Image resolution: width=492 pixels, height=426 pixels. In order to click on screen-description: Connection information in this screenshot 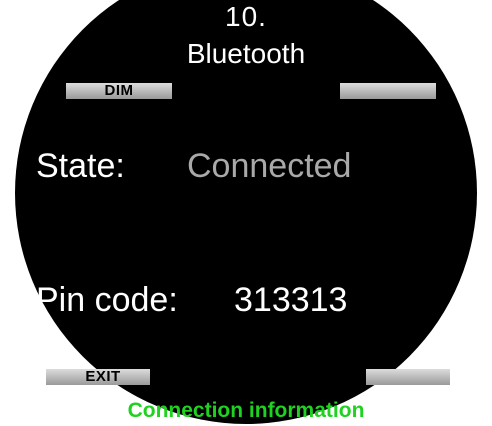, I will do `click(246, 410)`.